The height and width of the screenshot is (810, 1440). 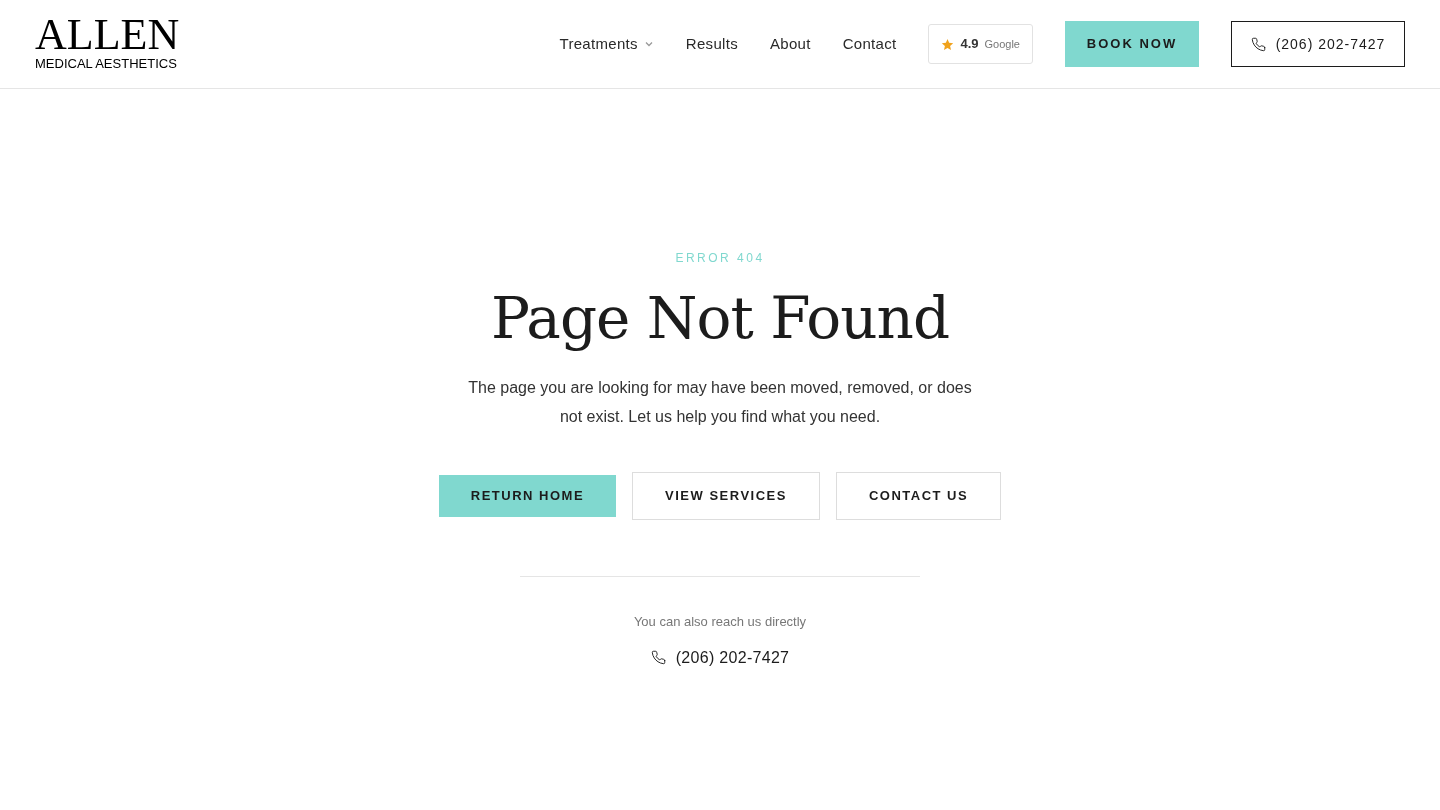 I want to click on error-code: ERROR 404, so click(x=720, y=258).